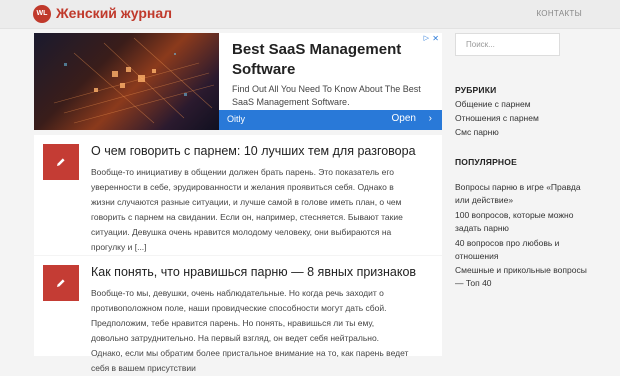 This screenshot has width=620, height=376. What do you see at coordinates (42, 14) in the screenshot?
I see `logo-icon: WL` at bounding box center [42, 14].